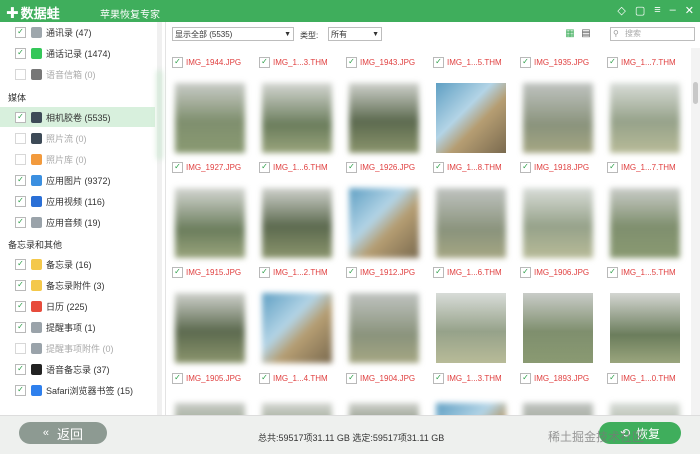  I want to click on file-label: IMG_1893.JPG, so click(554, 378).